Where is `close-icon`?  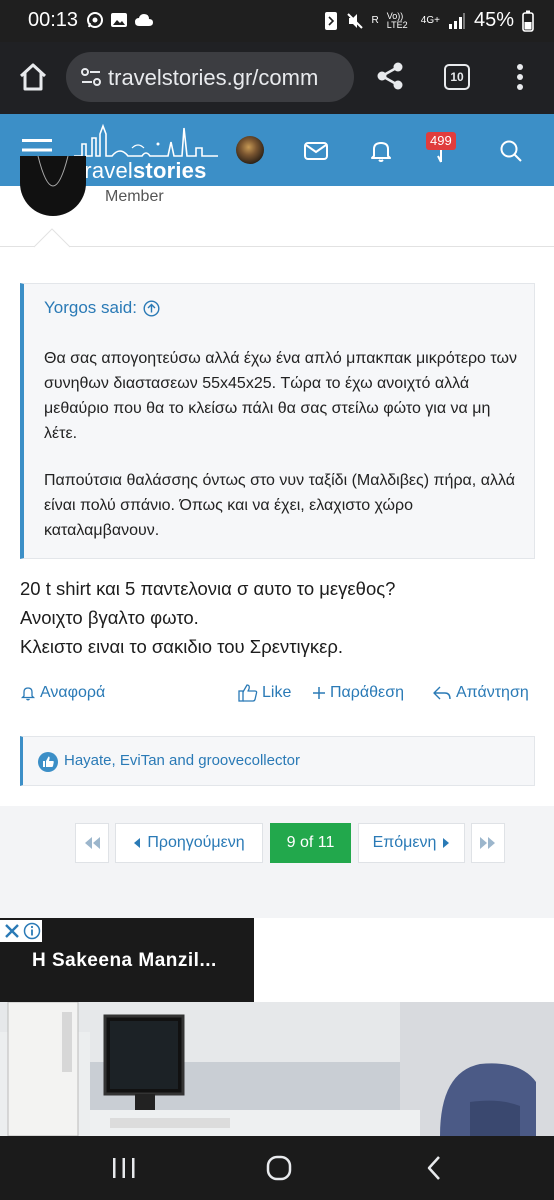
close-icon is located at coordinates (12, 931).